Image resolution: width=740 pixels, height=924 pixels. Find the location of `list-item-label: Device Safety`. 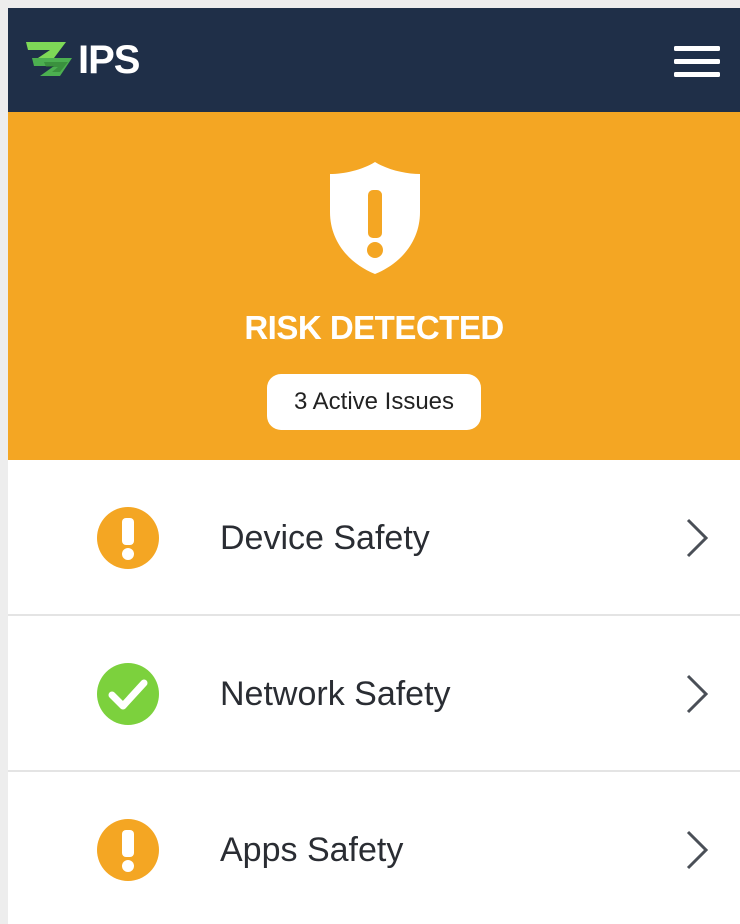

list-item-label: Device Safety is located at coordinates (325, 538).